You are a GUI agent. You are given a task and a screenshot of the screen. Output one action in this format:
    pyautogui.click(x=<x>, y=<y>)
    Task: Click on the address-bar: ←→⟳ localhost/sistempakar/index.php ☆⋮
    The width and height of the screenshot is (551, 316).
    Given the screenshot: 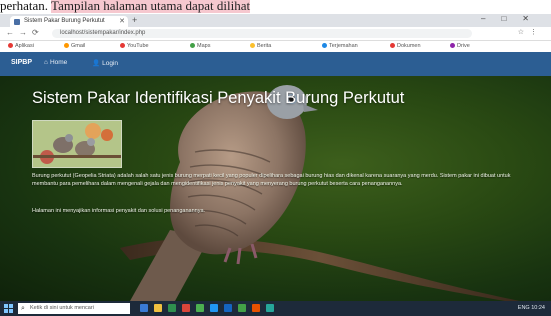 What is the action you would take?
    pyautogui.click(x=275, y=34)
    